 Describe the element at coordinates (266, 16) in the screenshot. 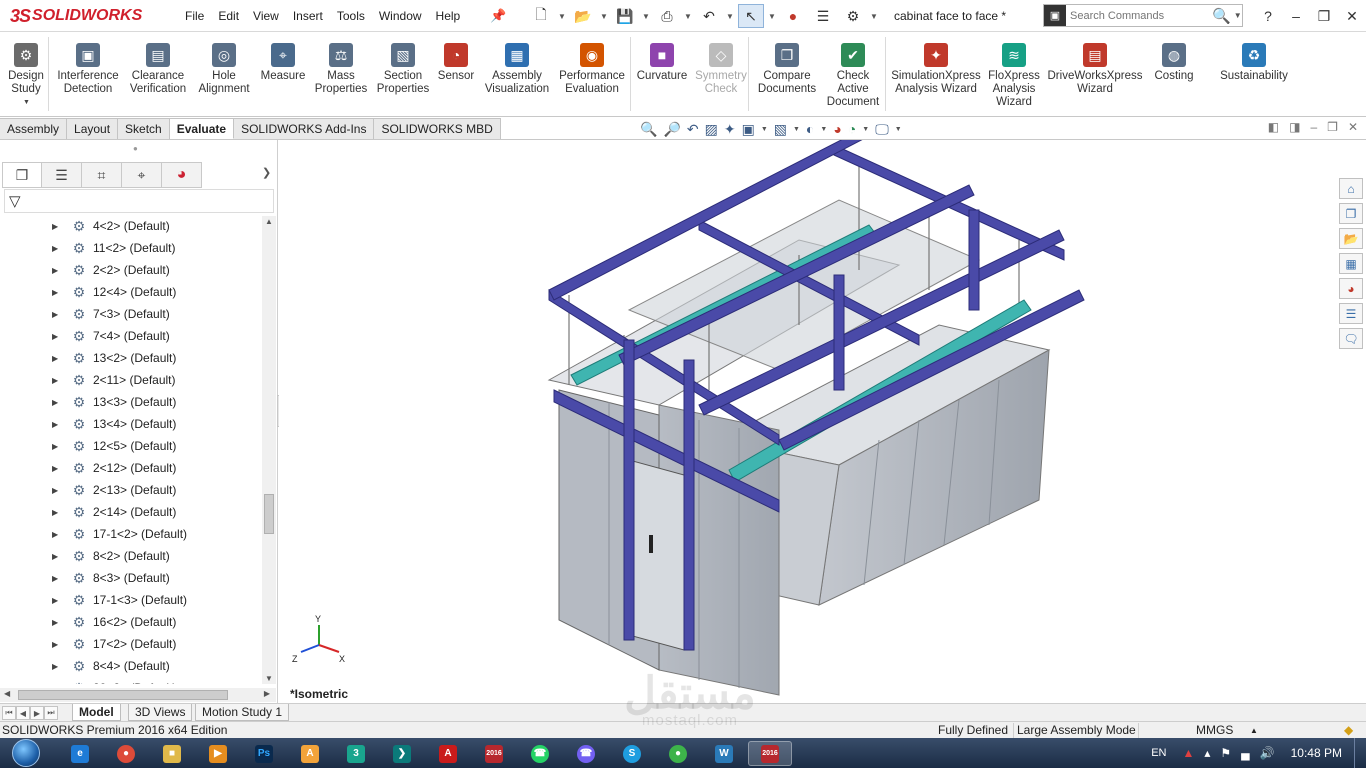

I see `menu-view: View` at that location.